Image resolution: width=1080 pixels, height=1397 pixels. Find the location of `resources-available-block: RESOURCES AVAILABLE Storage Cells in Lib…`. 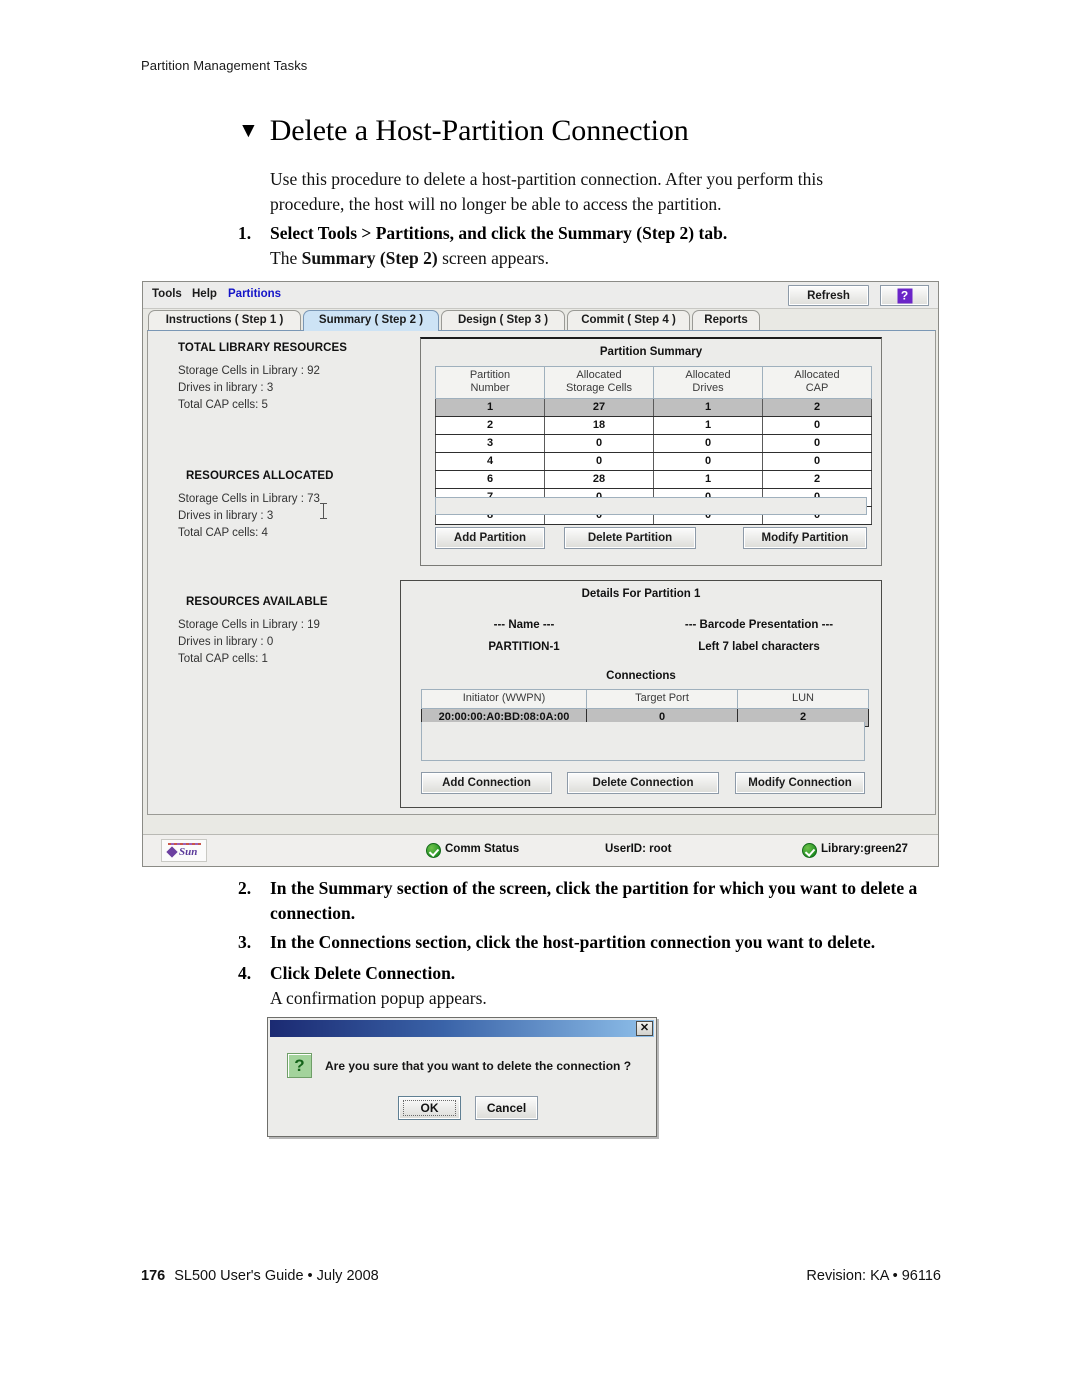

resources-available-block: RESOURCES AVAILABLE Storage Cells in Lib… is located at coordinates (253, 632).